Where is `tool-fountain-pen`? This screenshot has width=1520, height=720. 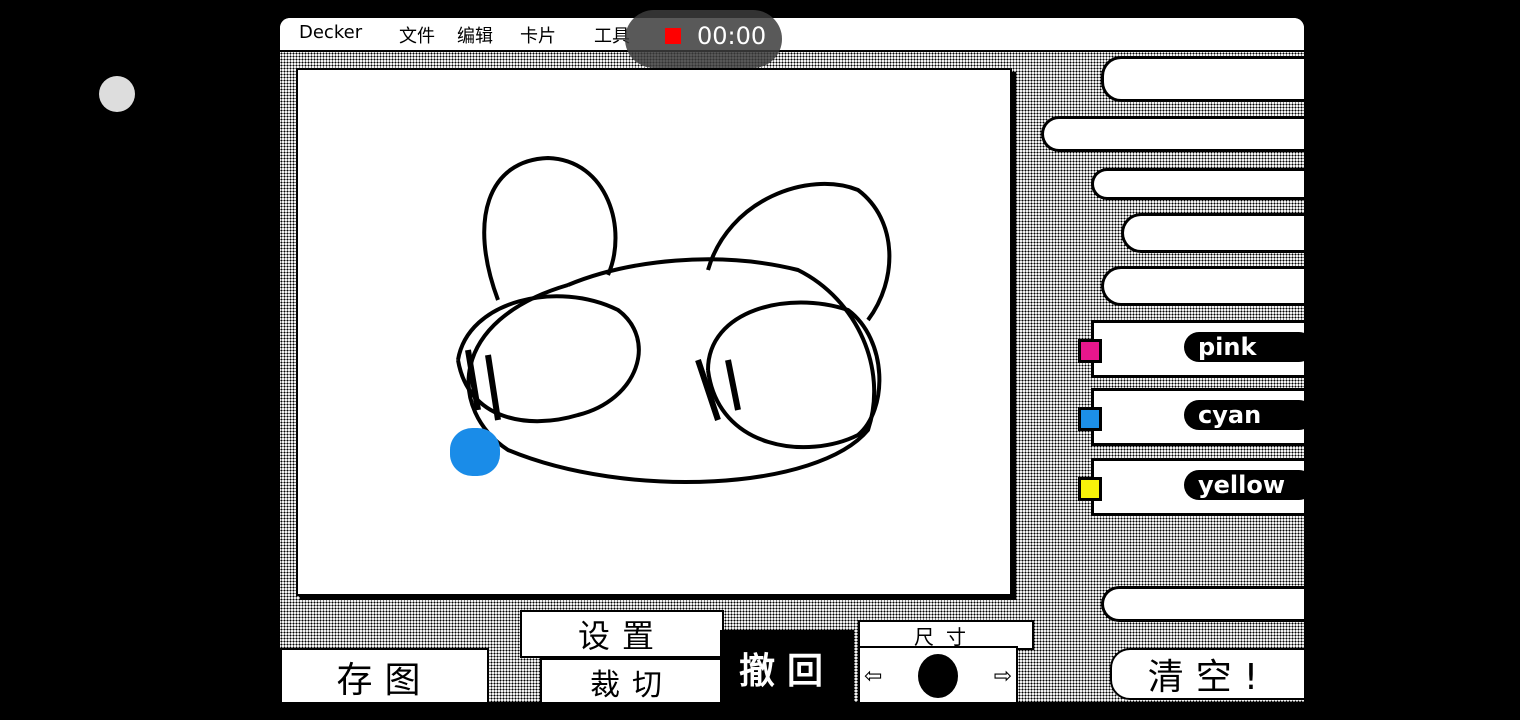
tool-fountain-pen is located at coordinates (1202, 79).